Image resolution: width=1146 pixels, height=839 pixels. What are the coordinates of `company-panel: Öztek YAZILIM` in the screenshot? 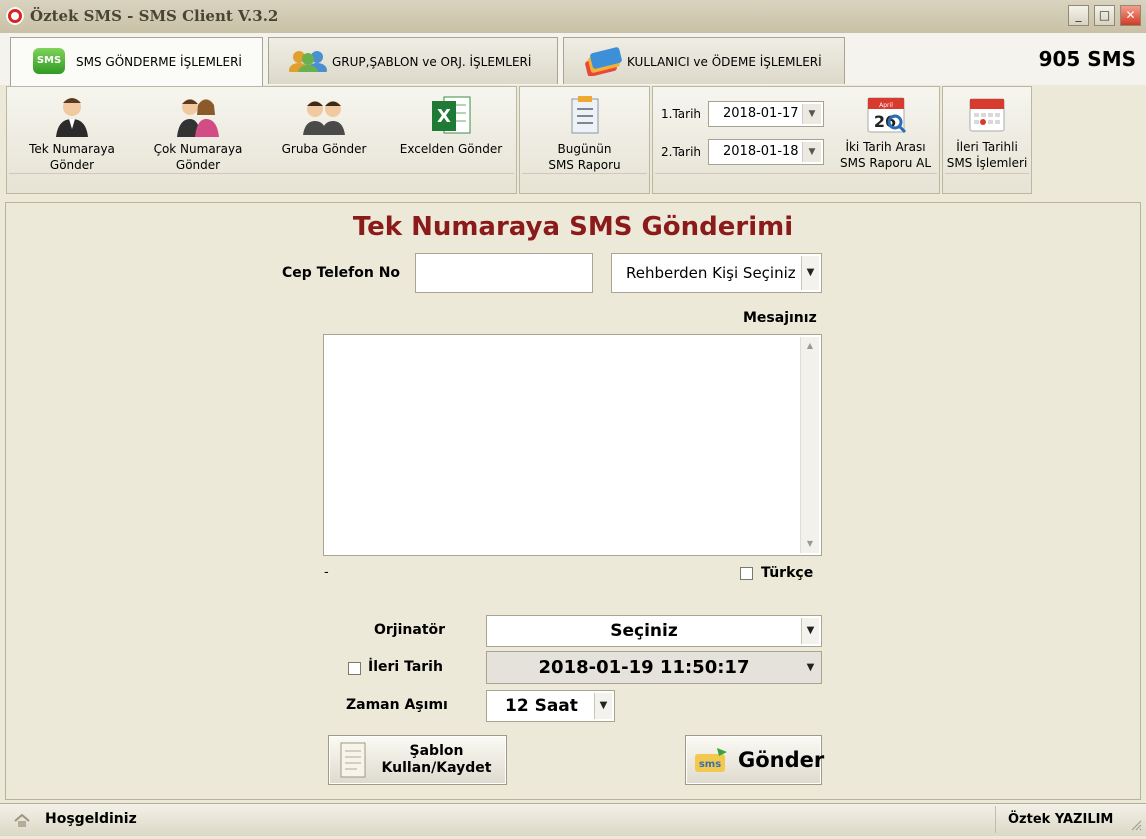 It's located at (1069, 819).